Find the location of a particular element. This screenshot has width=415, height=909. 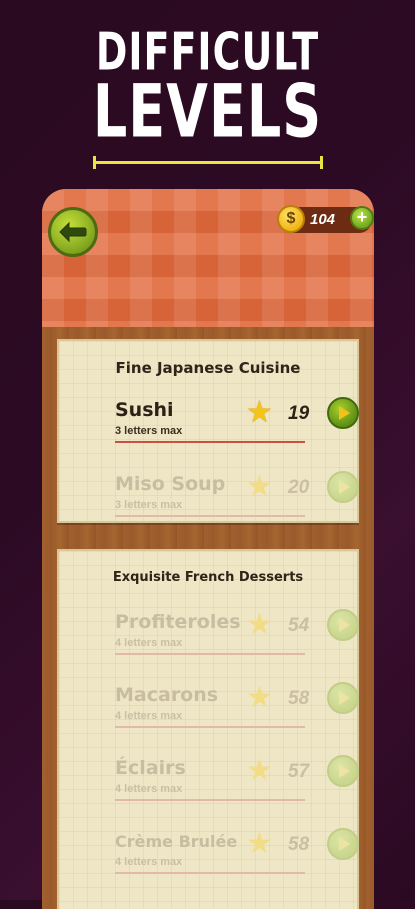

level-name: Éclairs is located at coordinates (150, 768).